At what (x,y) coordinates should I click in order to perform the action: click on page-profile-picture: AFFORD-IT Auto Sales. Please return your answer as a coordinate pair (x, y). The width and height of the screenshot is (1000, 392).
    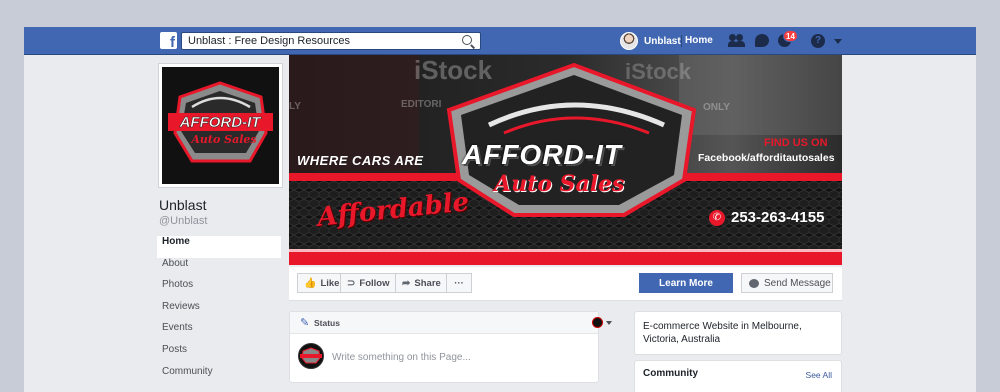
    Looking at the image, I should click on (220, 125).